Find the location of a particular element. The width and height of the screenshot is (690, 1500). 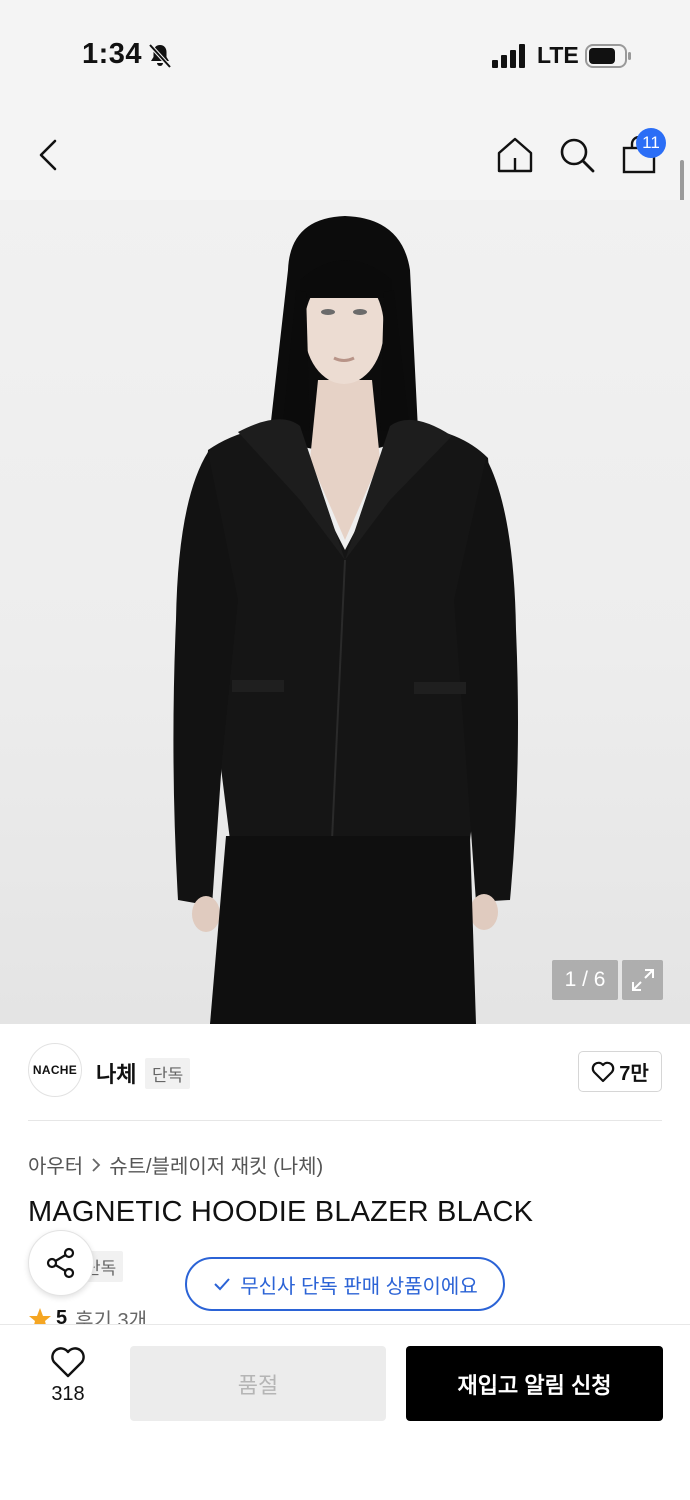

chevron-left-icon is located at coordinates (48, 155).